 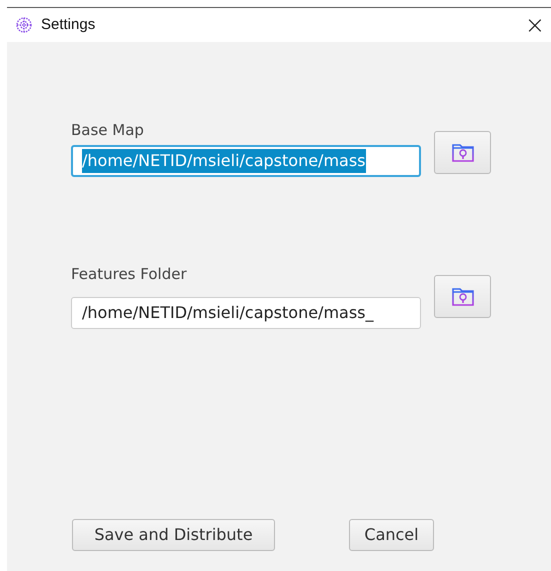 What do you see at coordinates (68, 24) in the screenshot?
I see `window-title: Settings` at bounding box center [68, 24].